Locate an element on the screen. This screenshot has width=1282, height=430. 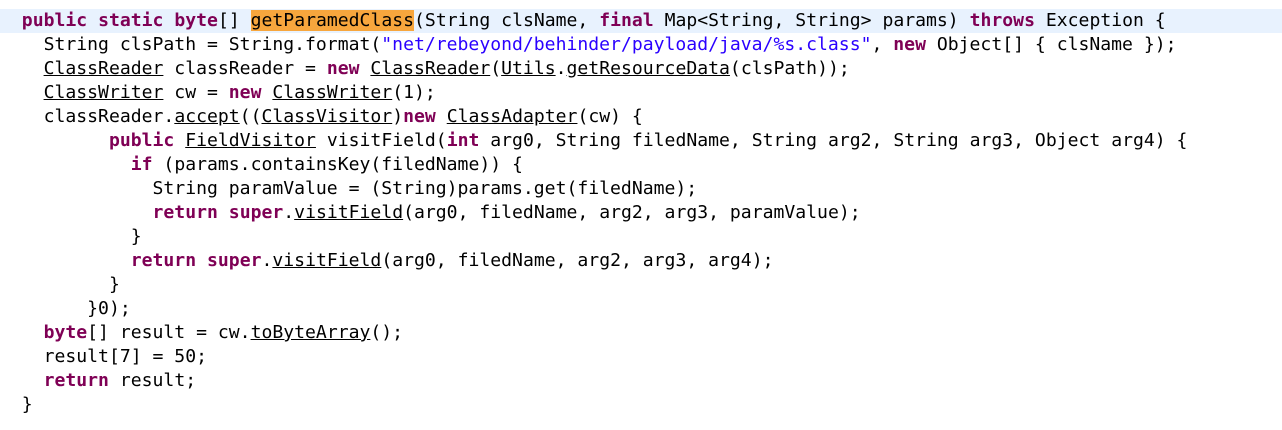
code-line-16: return result; is located at coordinates (641, 381).